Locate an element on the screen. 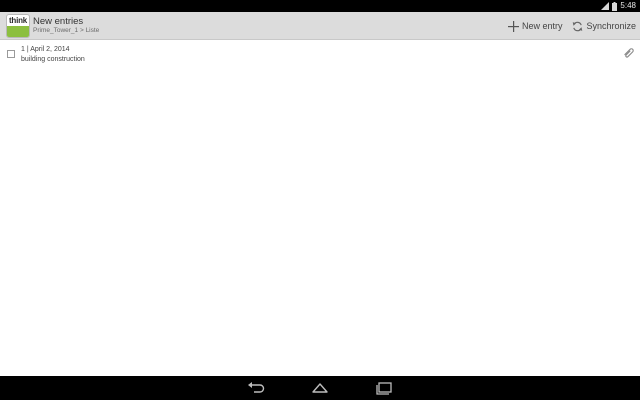  recents-icon is located at coordinates (384, 388).